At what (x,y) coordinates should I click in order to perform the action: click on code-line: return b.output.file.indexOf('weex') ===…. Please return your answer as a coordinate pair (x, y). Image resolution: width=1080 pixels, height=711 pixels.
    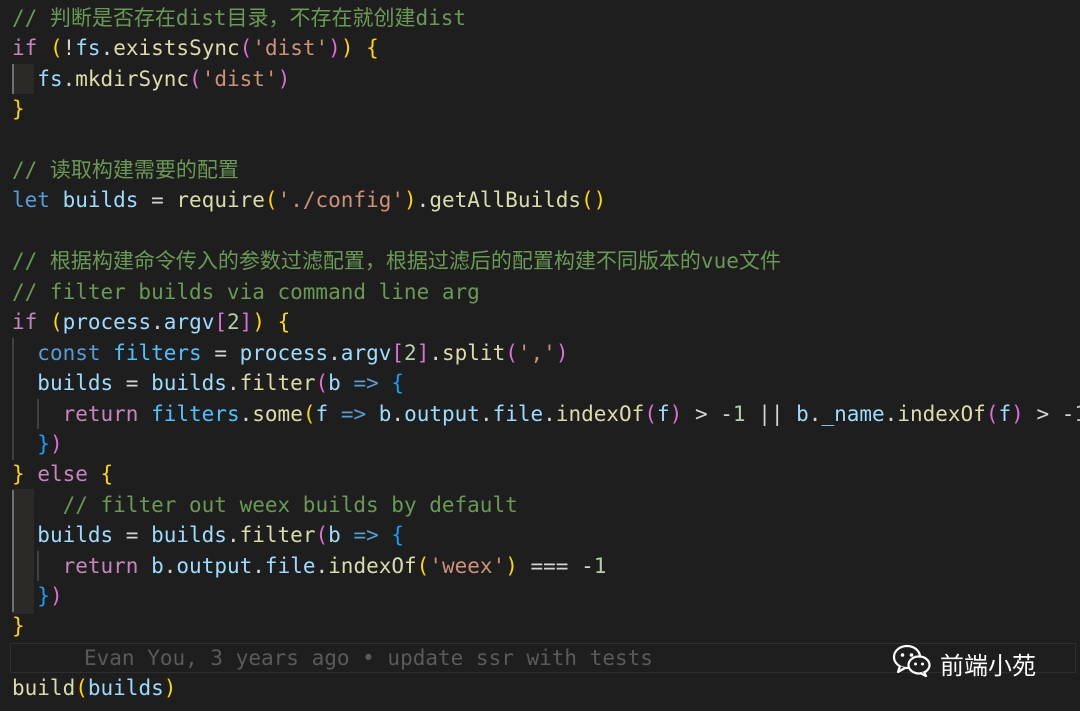
    Looking at the image, I should click on (334, 566).